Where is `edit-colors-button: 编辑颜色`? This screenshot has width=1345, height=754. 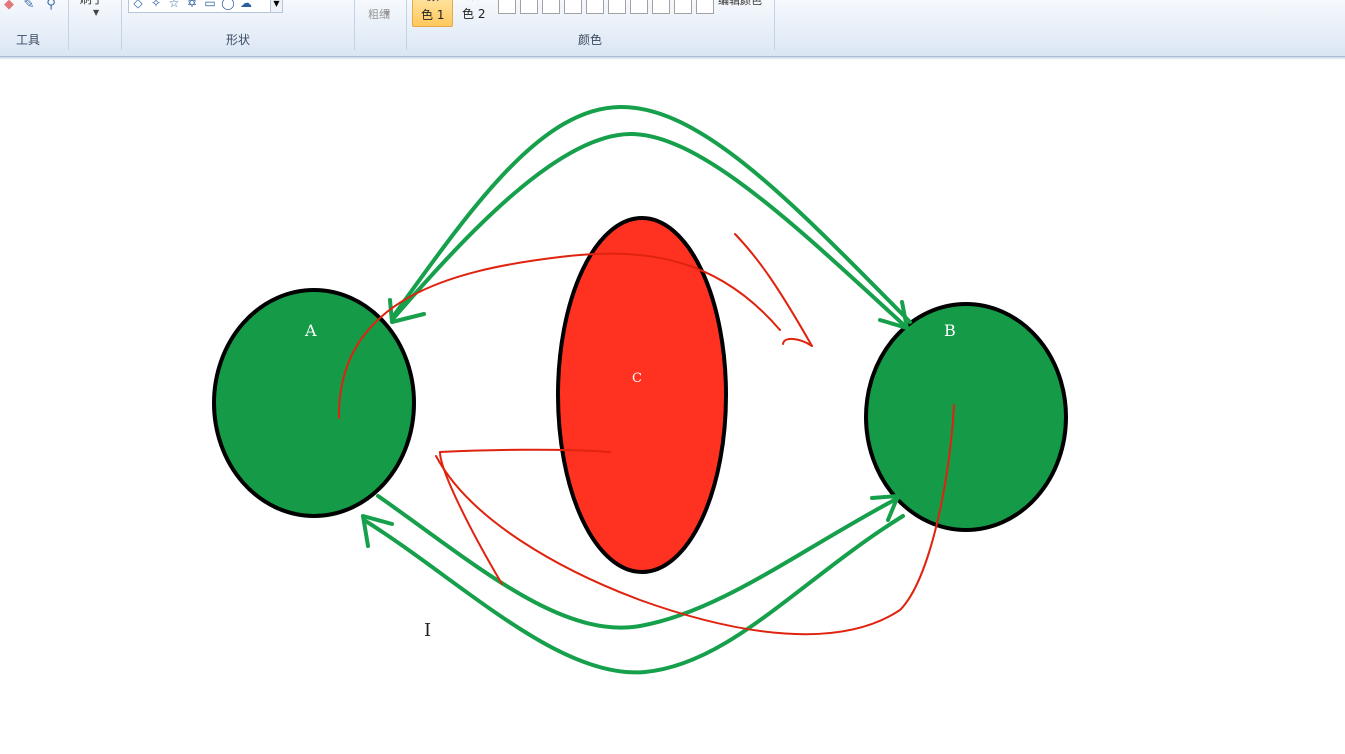 edit-colors-button: 编辑颜色 is located at coordinates (740, 4).